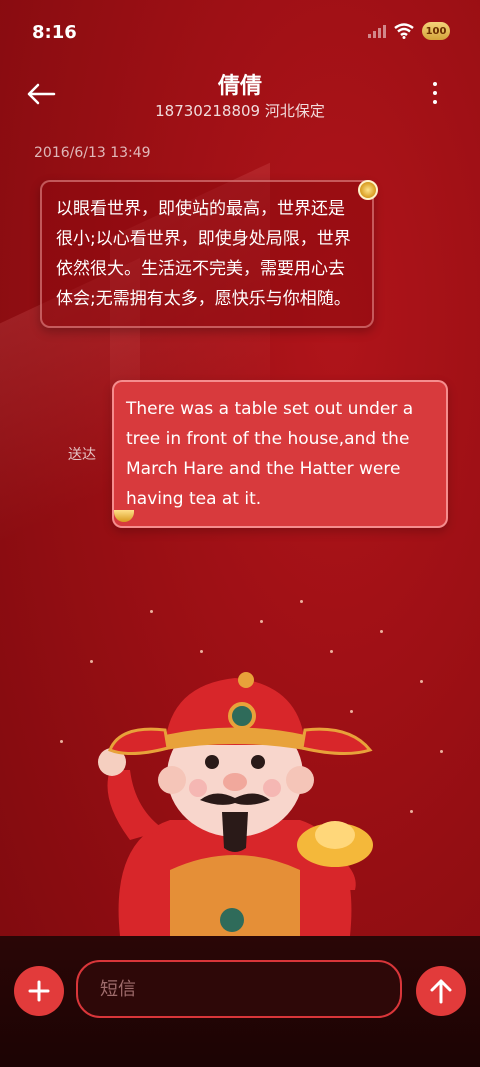 This screenshot has width=480, height=1067. Describe the element at coordinates (239, 86) in the screenshot. I see `contact-name: 倩倩` at that location.